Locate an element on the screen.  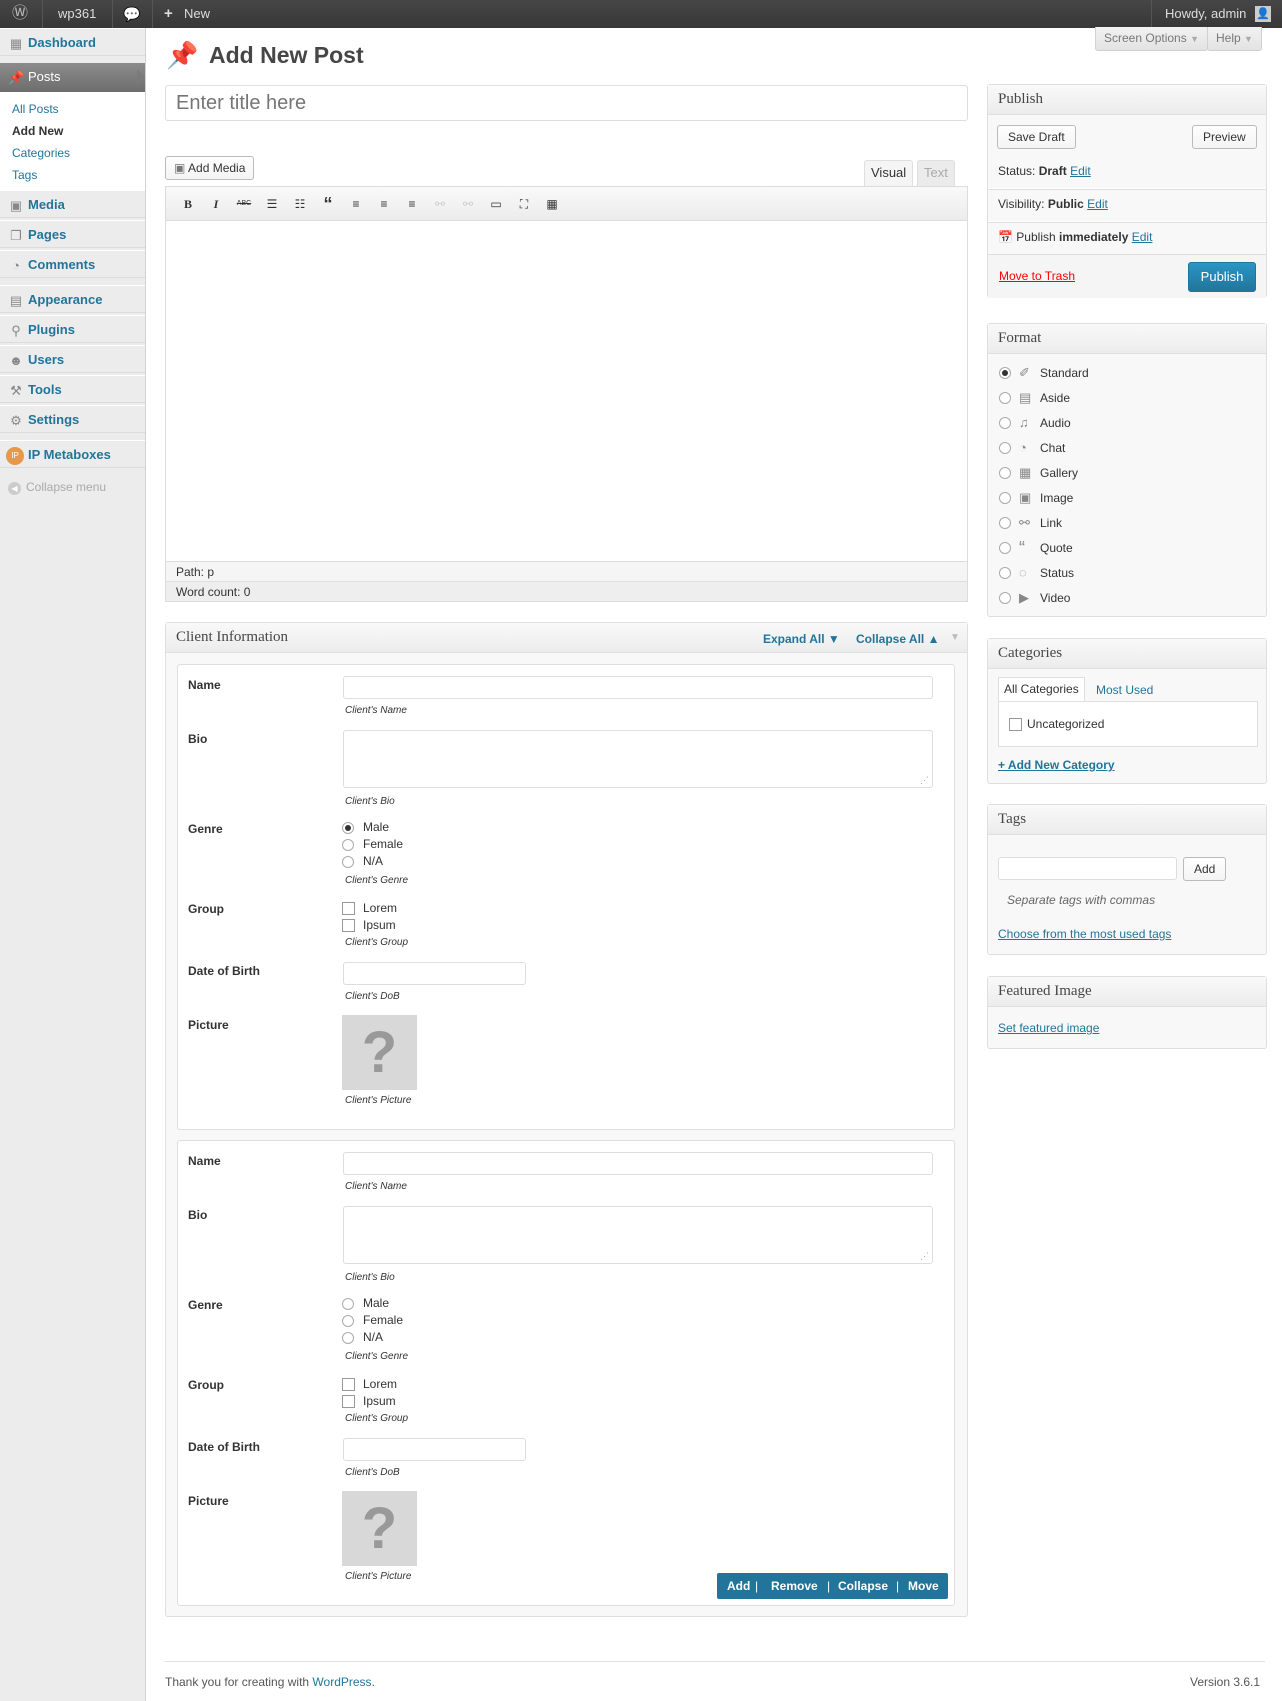
add-new-category-link: + Add New Category is located at coordinates (1056, 765).